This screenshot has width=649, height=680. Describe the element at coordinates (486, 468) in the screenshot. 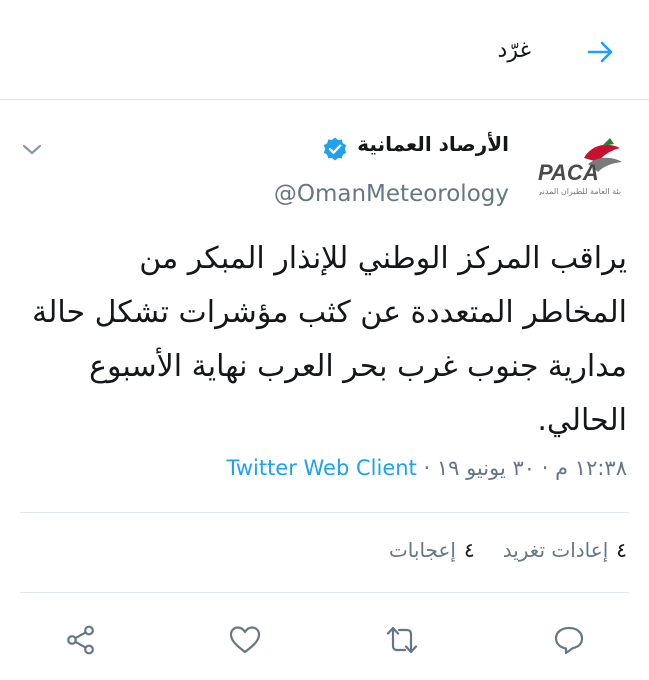

I see `tweet-date: ٣٠ يونيو ١٩` at that location.